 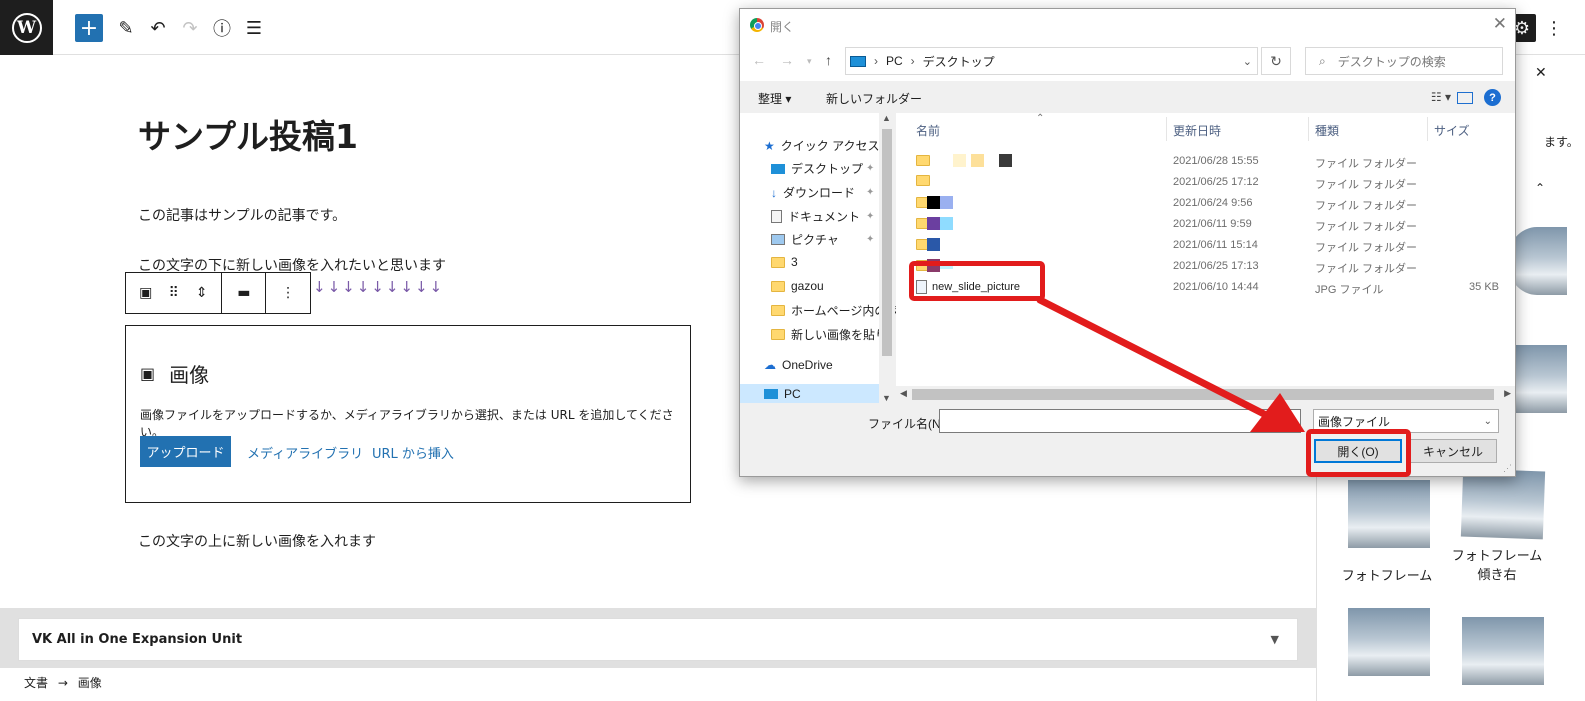 What do you see at coordinates (1170, 364) in the screenshot?
I see `annotation-arrow` at bounding box center [1170, 364].